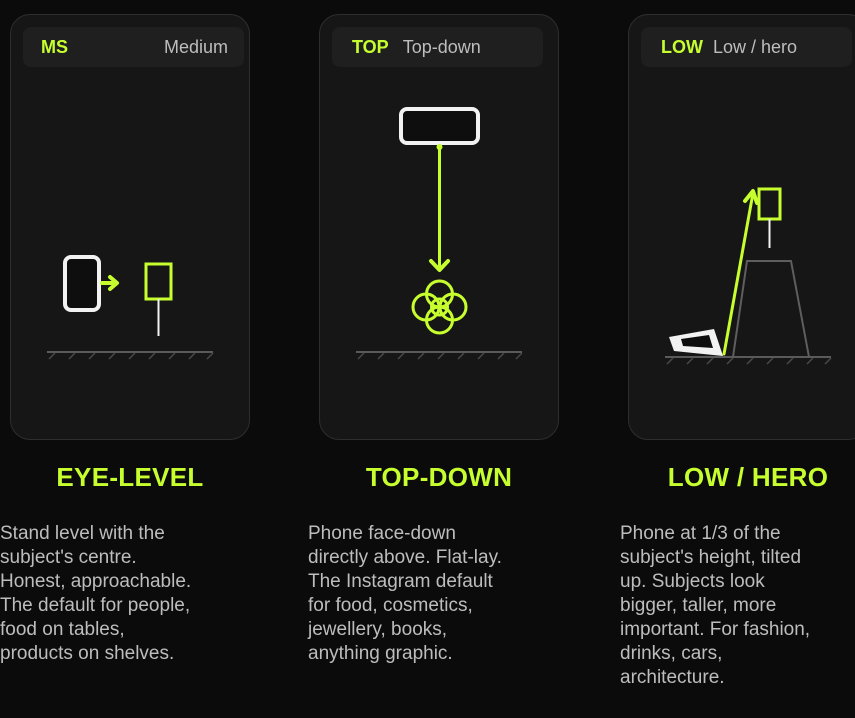  I want to click on description-line: important. For fashion,, so click(715, 629).